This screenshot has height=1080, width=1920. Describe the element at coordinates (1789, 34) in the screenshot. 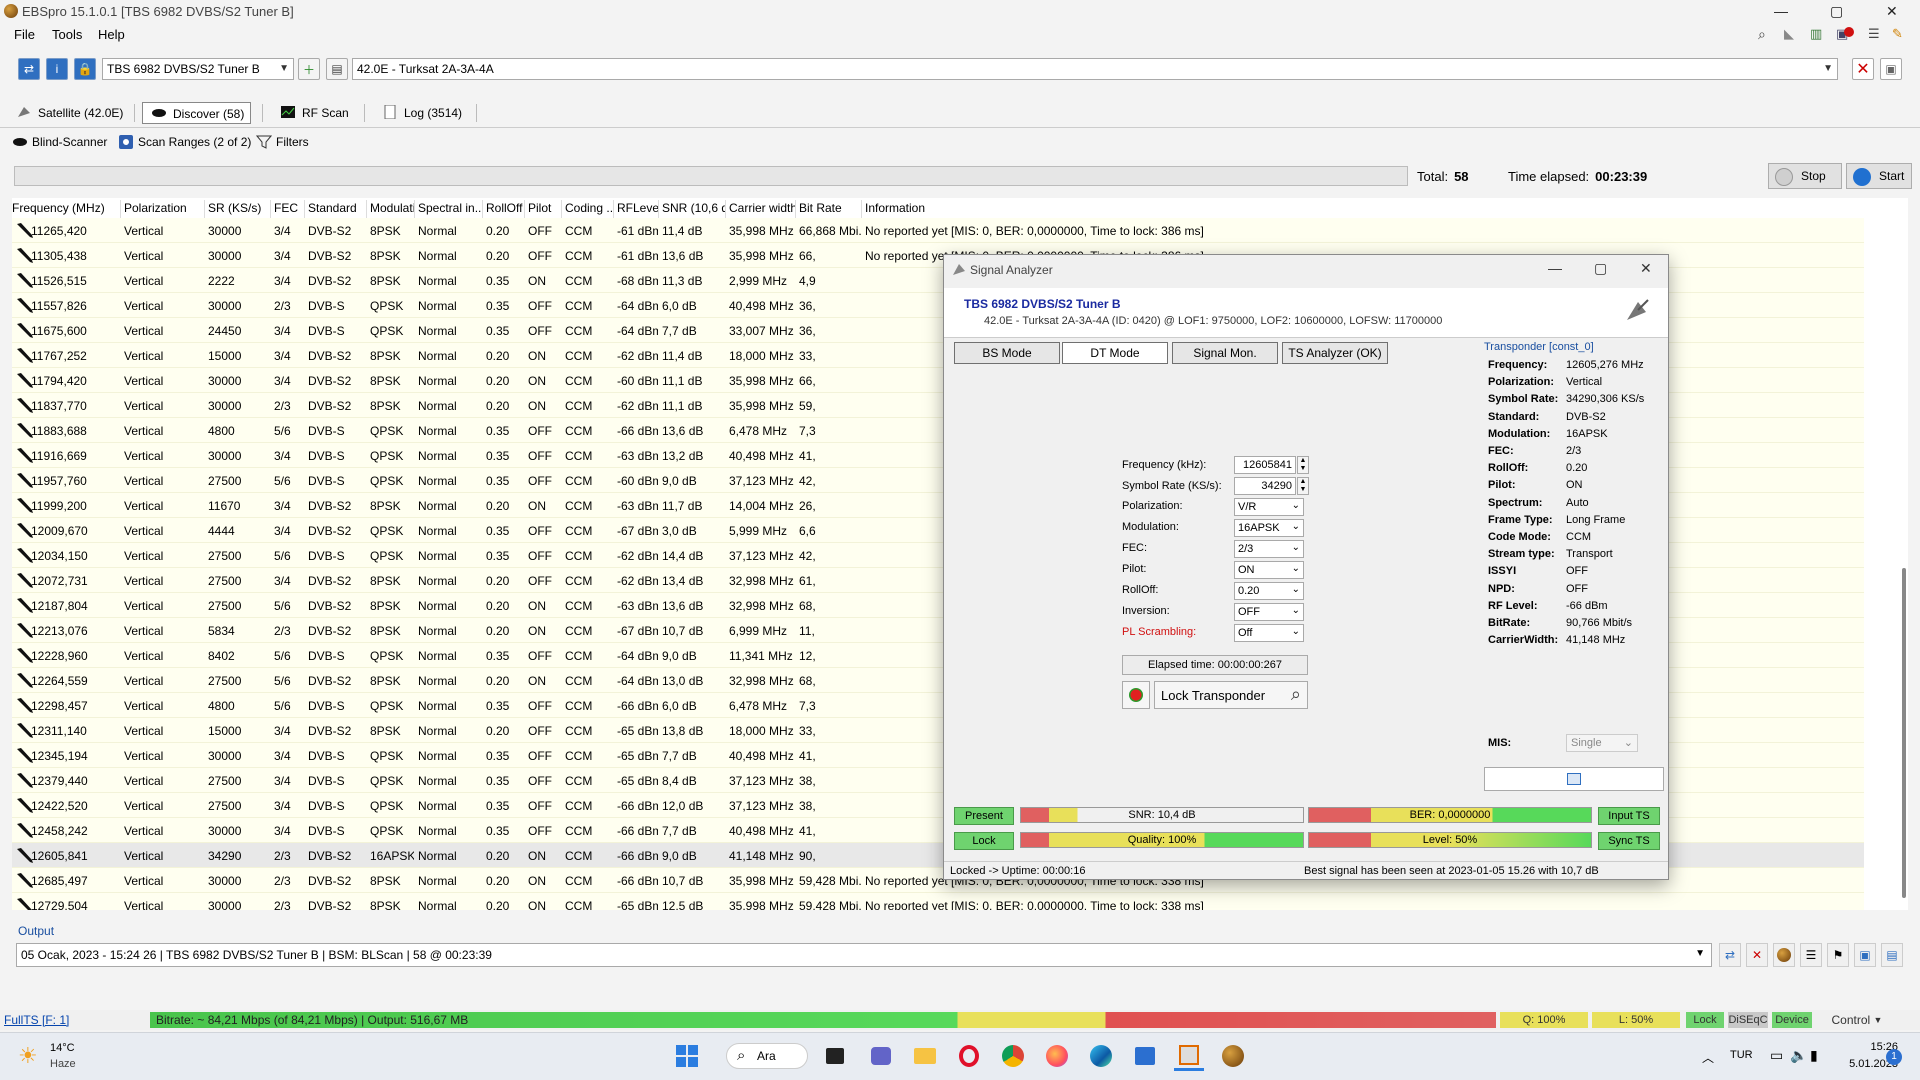

I see `satellite-dish-icon: ◣` at that location.